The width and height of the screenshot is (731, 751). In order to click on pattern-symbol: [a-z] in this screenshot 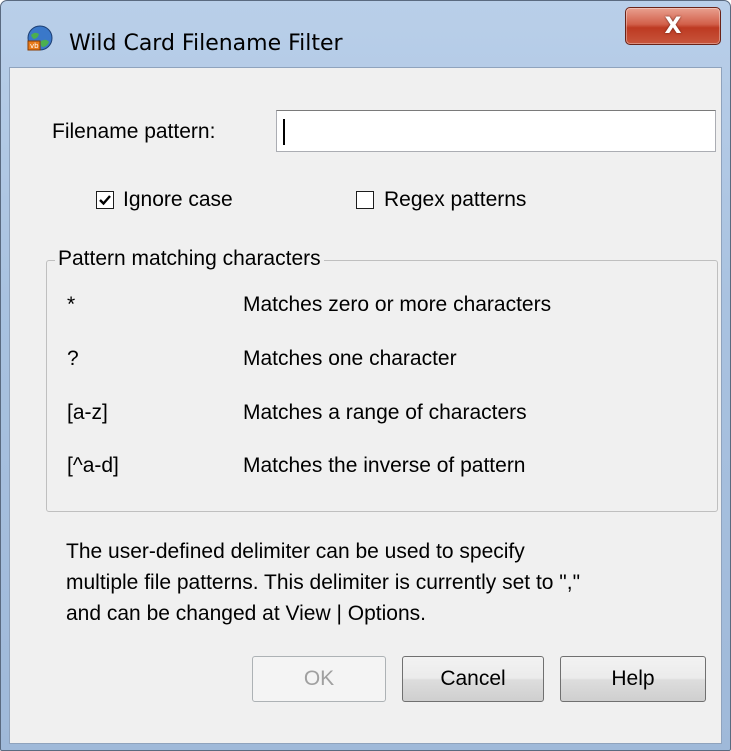, I will do `click(87, 412)`.